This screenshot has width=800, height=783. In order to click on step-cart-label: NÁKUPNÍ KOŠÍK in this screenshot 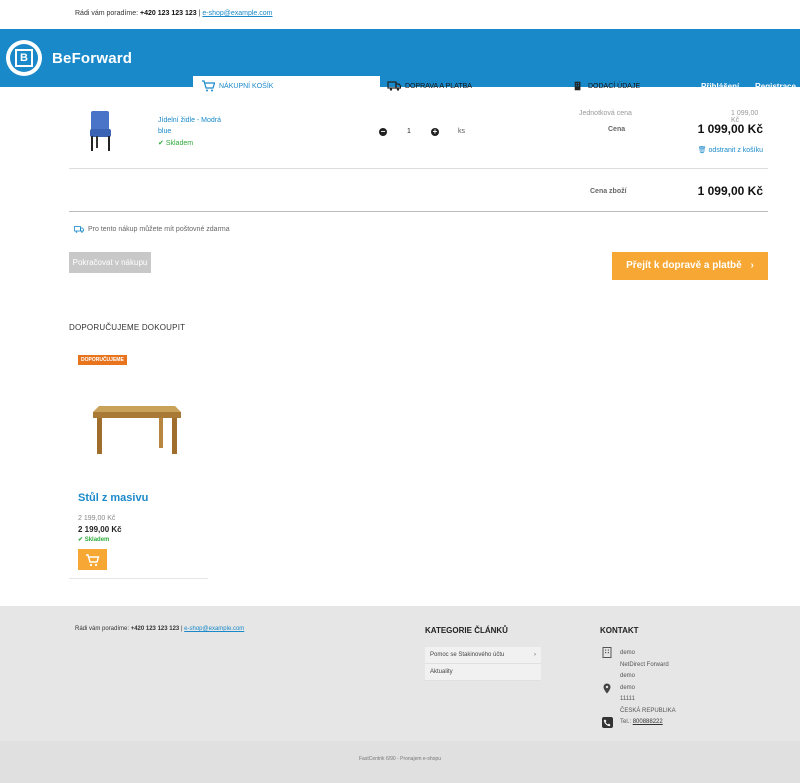, I will do `click(246, 86)`.